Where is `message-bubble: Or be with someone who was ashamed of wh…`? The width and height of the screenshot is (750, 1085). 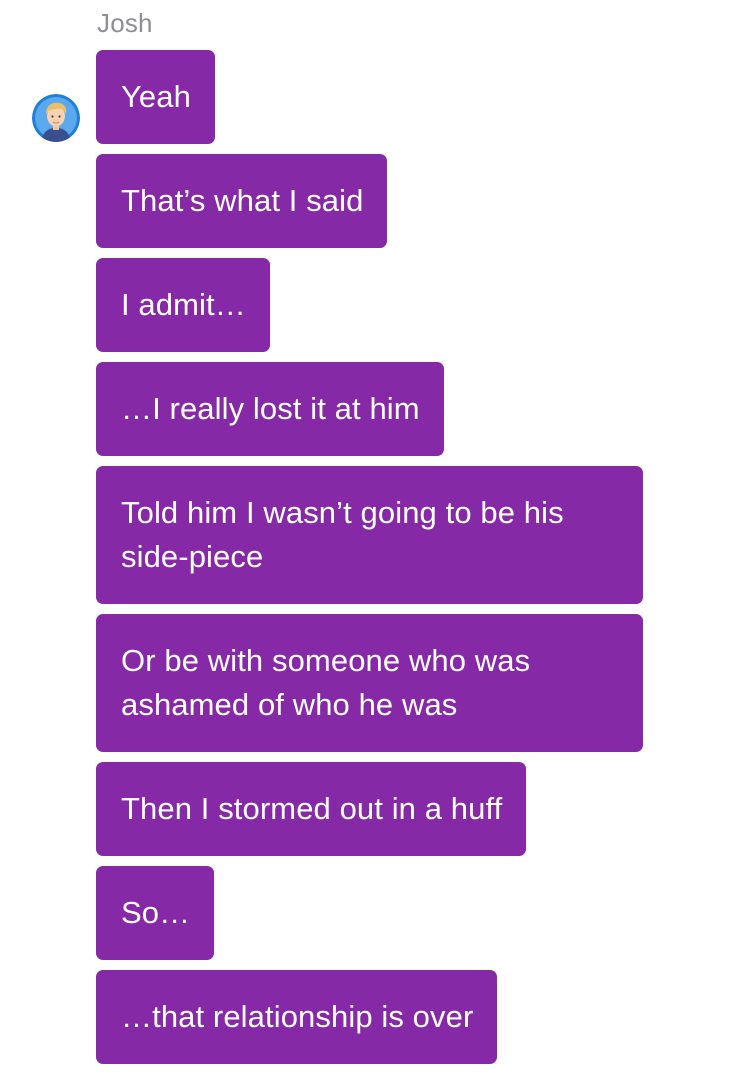 message-bubble: Or be with someone who was ashamed of wh… is located at coordinates (369, 683).